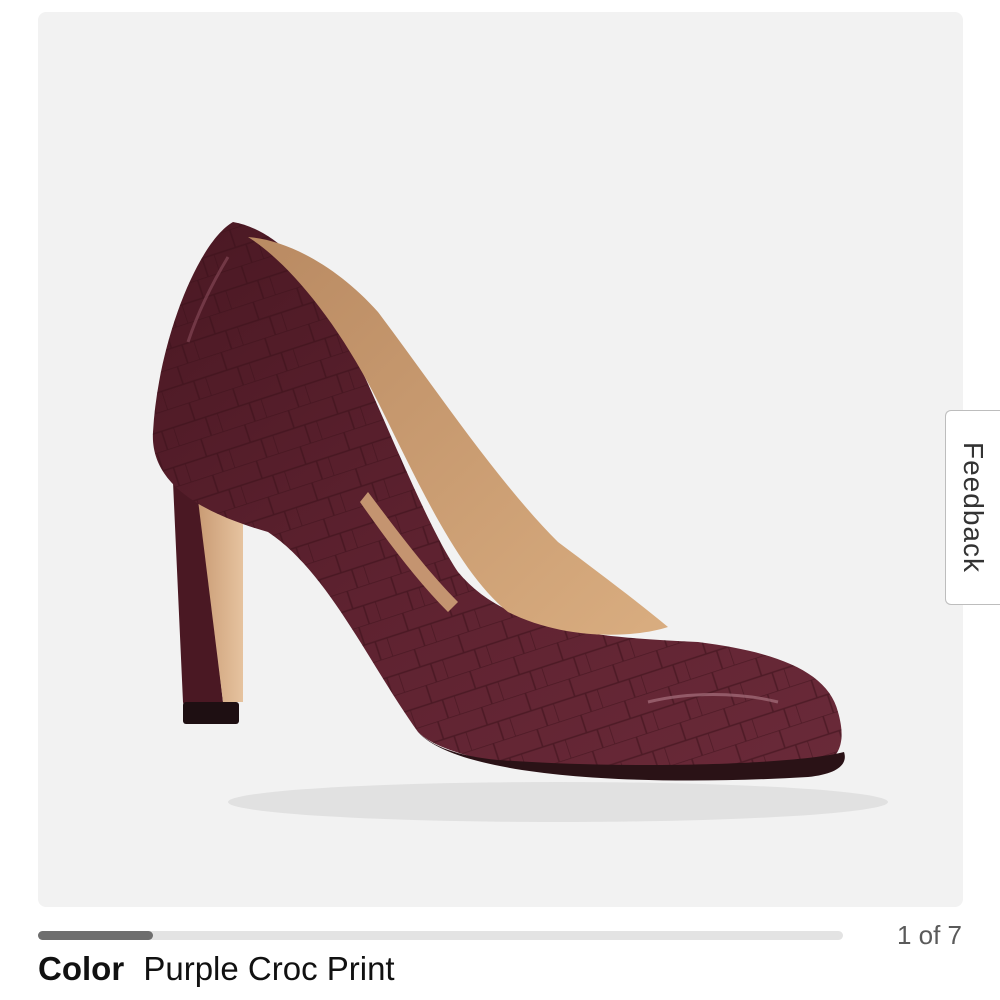 Image resolution: width=1000 pixels, height=1000 pixels. I want to click on feedback-label: Feedback, so click(973, 507).